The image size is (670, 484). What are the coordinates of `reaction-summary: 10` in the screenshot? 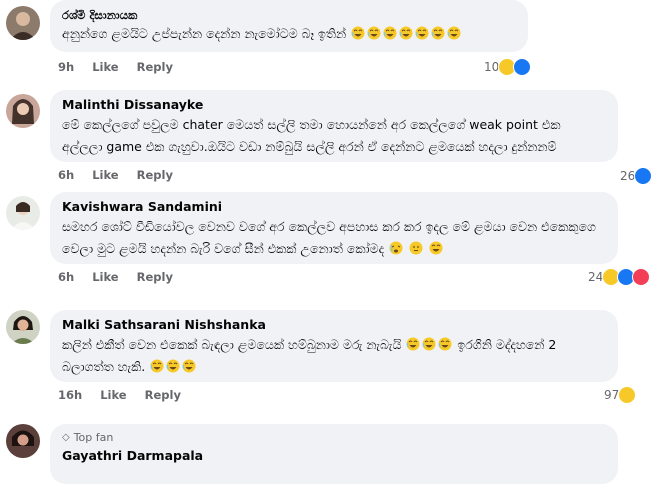 It's located at (508, 67).